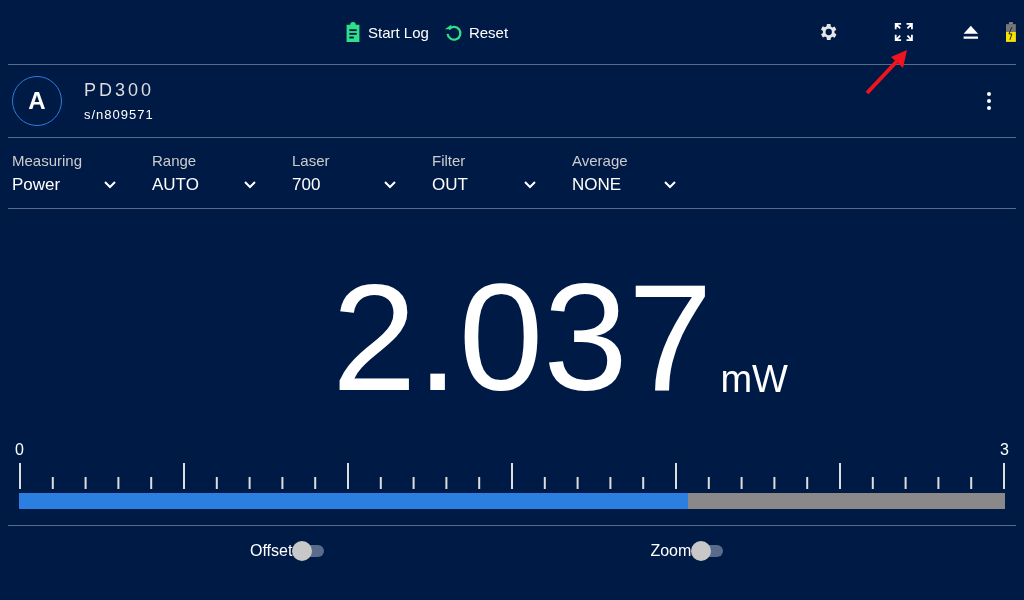 The width and height of the screenshot is (1024, 600). What do you see at coordinates (484, 184) in the screenshot?
I see `setting-dropdown: OUT` at bounding box center [484, 184].